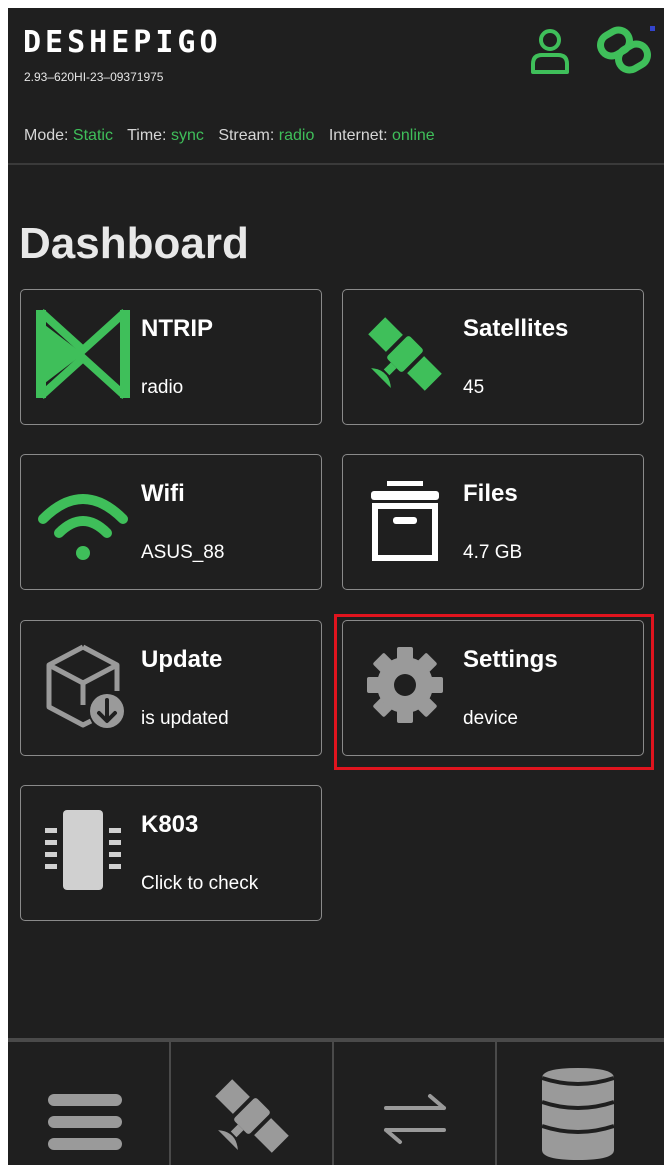 Image resolution: width=664 pixels, height=1165 pixels. Describe the element at coordinates (493, 357) in the screenshot. I see `card-satellites: Satellites 45` at that location.